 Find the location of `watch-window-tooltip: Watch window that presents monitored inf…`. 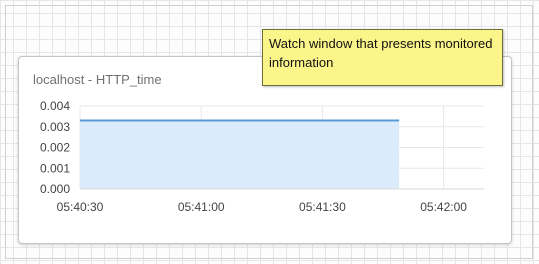

watch-window-tooltip: Watch window that presents monitored inf… is located at coordinates (382, 57).